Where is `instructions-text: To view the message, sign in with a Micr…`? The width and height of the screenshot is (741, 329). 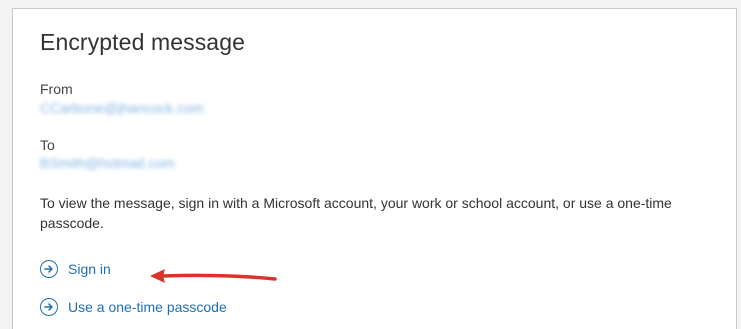 instructions-text: To view the message, sign in with a Micr… is located at coordinates (356, 213).